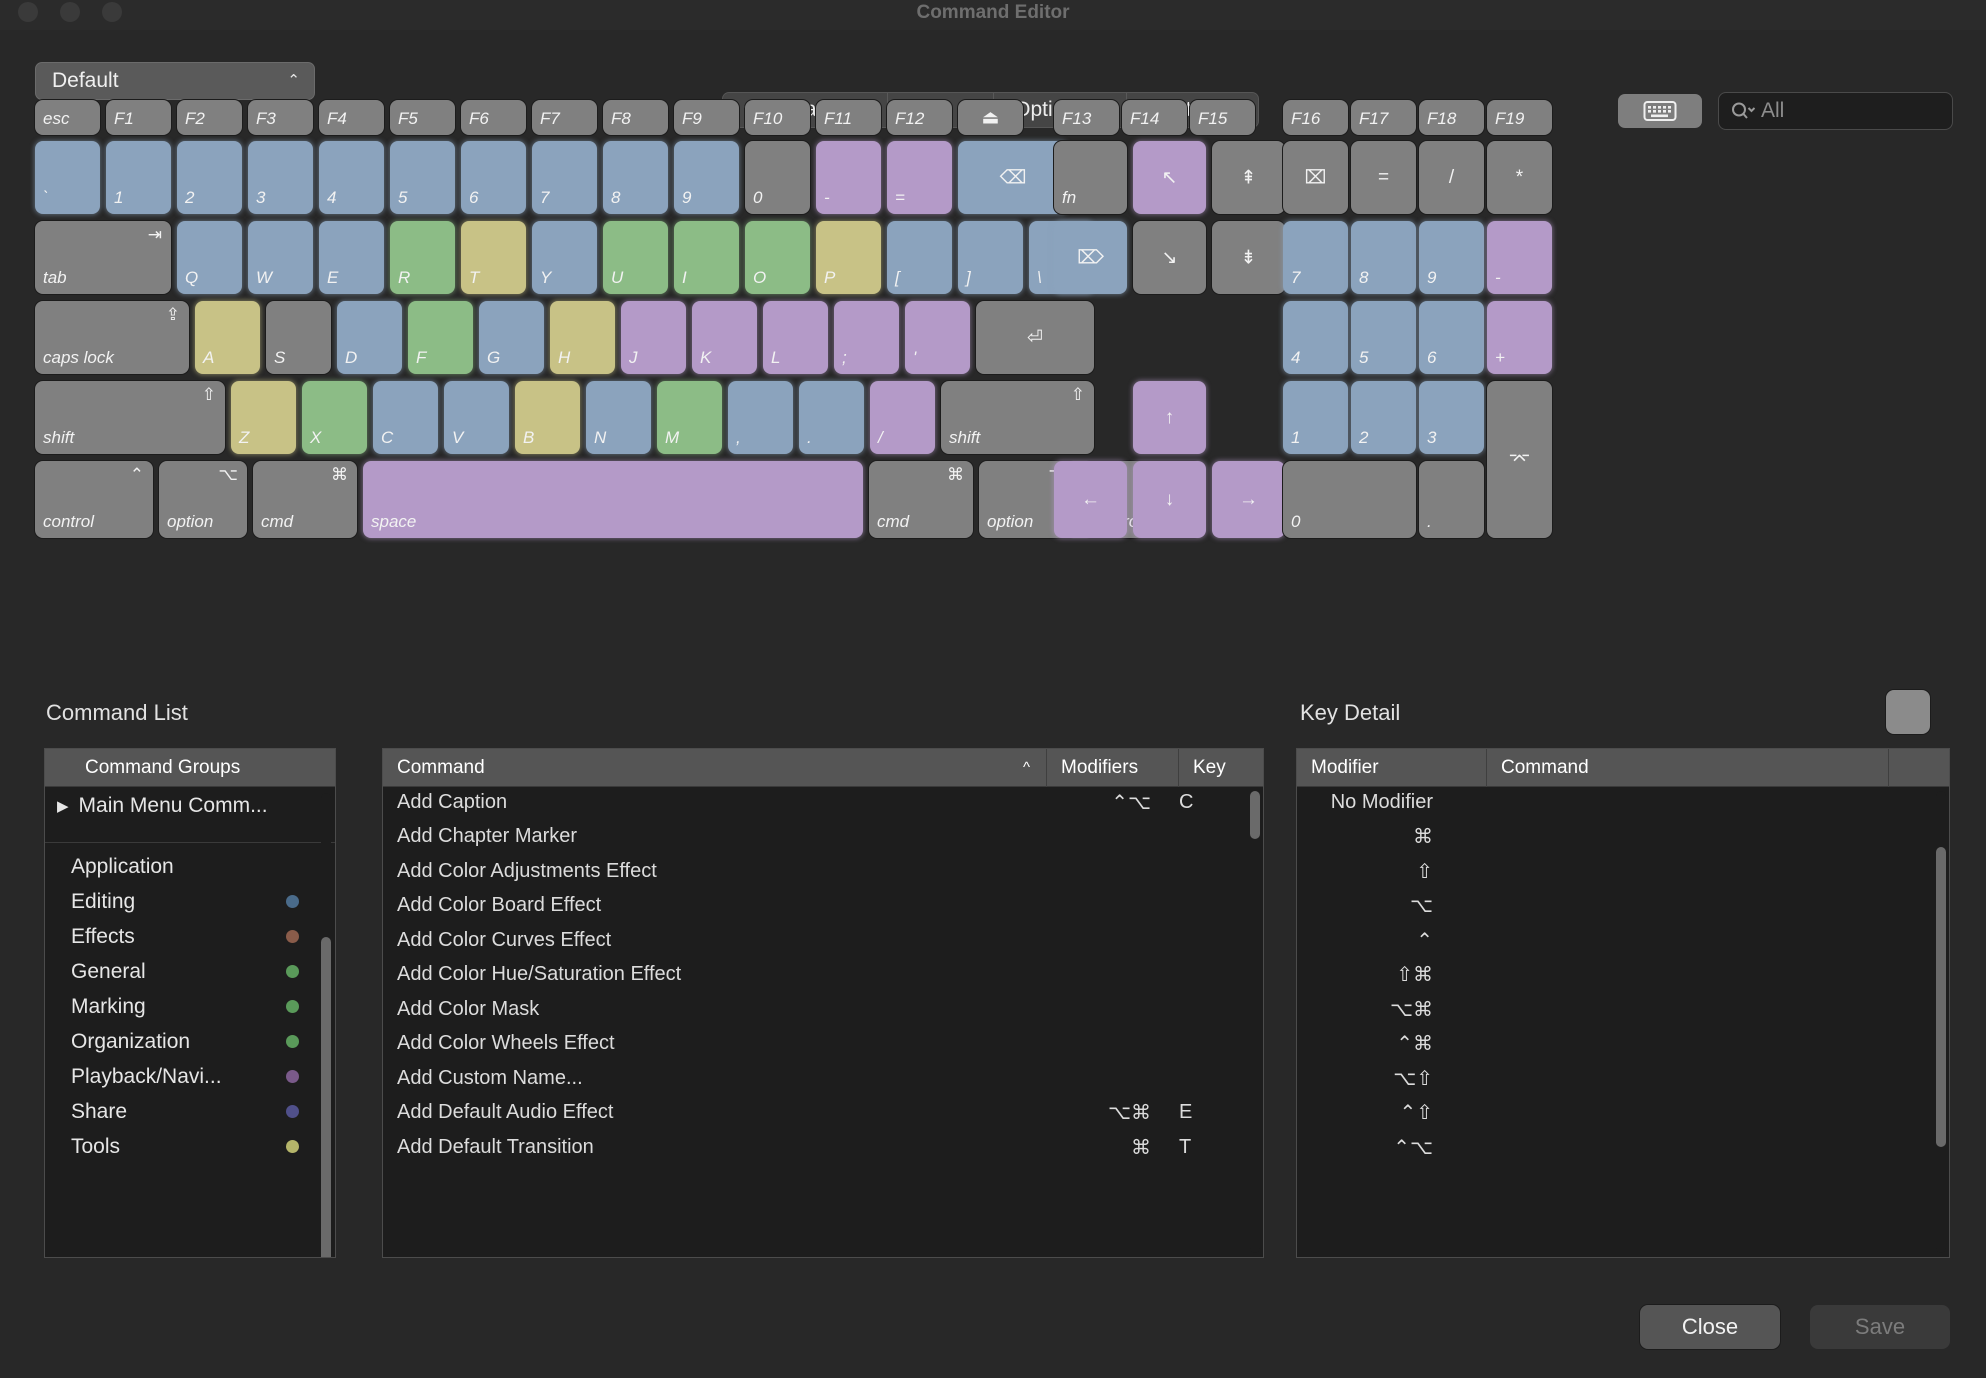 The width and height of the screenshot is (1986, 1378). Describe the element at coordinates (511, 337) in the screenshot. I see `key-main-33: G` at that location.